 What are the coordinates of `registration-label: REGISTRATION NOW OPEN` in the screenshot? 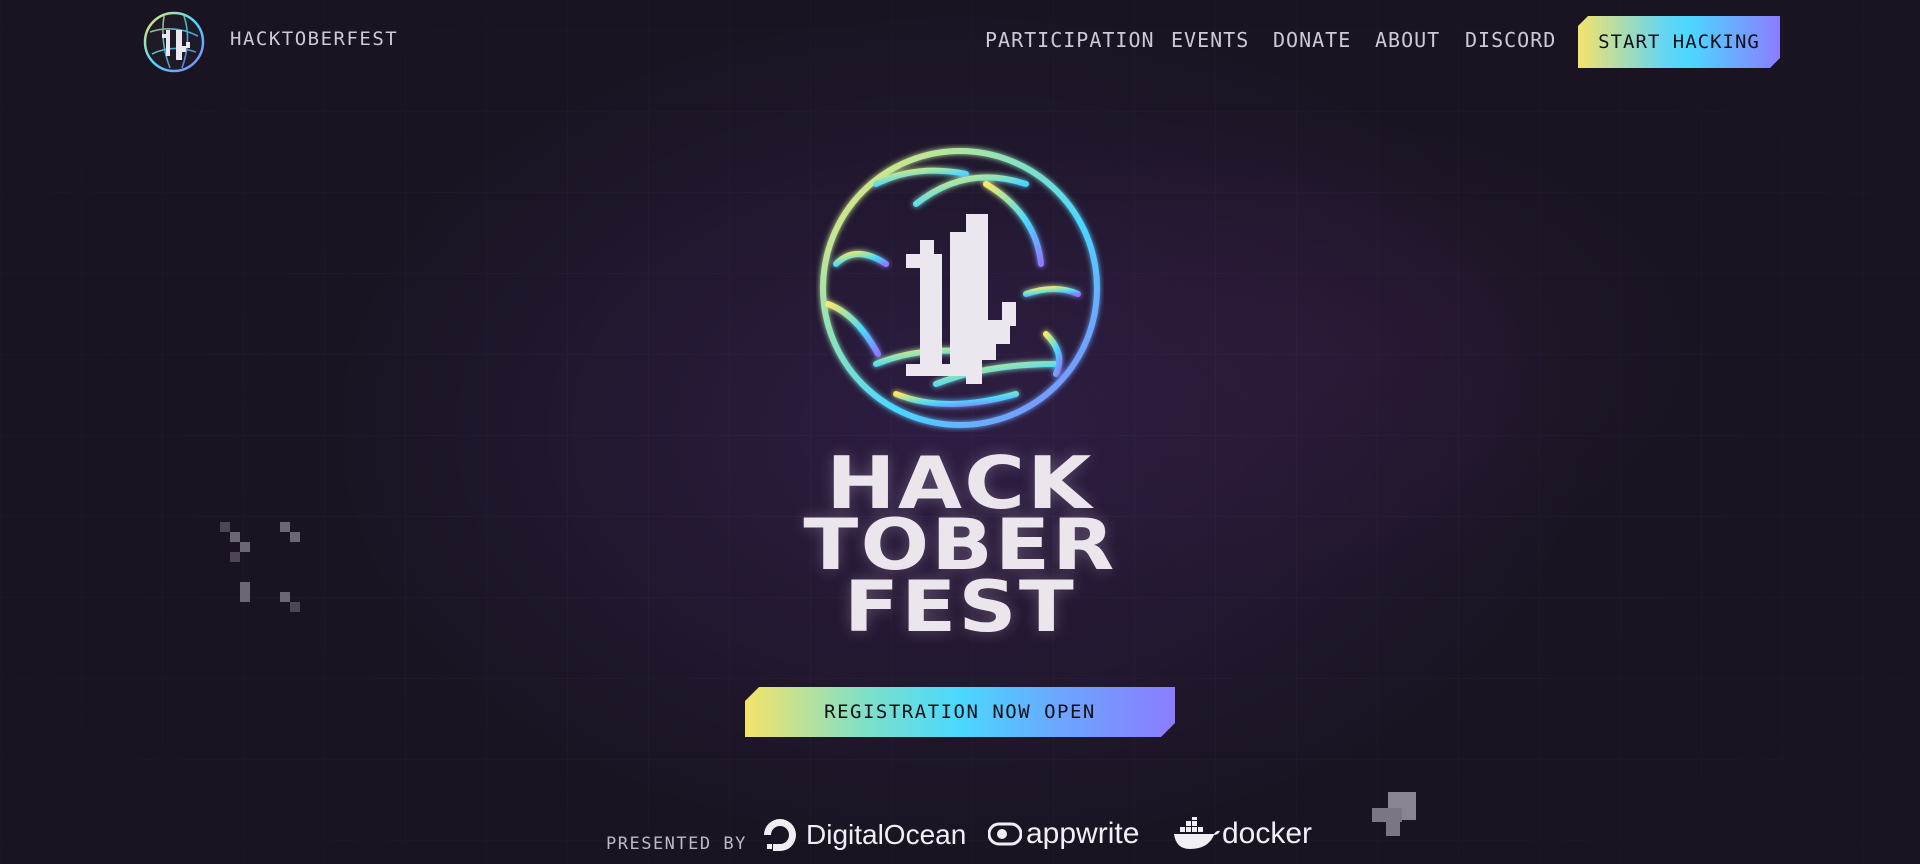 It's located at (960, 712).